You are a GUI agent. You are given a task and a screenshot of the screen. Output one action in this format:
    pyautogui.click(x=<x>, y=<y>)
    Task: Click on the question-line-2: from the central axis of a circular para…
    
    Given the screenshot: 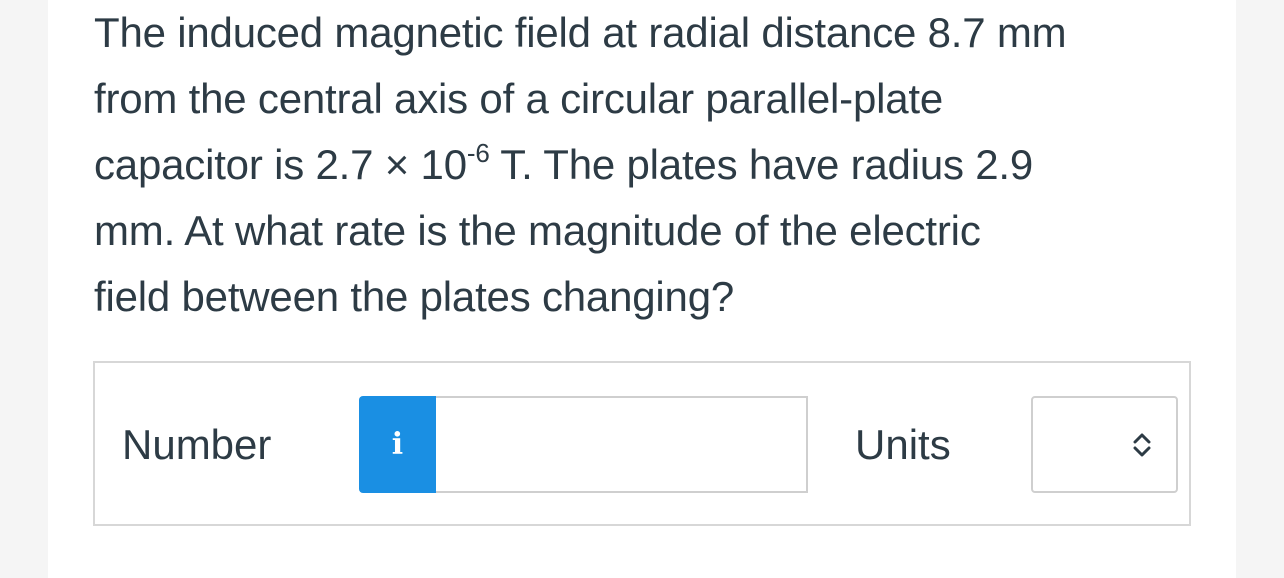 What is the action you would take?
    pyautogui.click(x=519, y=98)
    